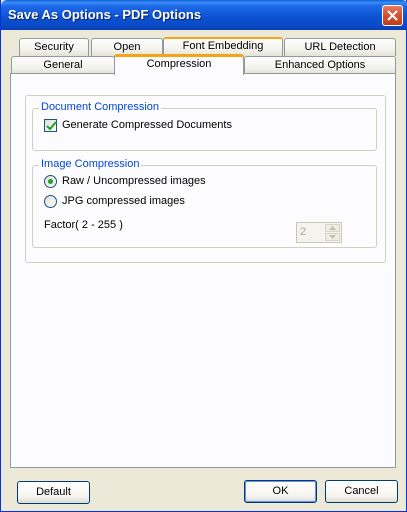 The width and height of the screenshot is (407, 512). Describe the element at coordinates (319, 232) in the screenshot. I see `factor-spinner: 2` at that location.